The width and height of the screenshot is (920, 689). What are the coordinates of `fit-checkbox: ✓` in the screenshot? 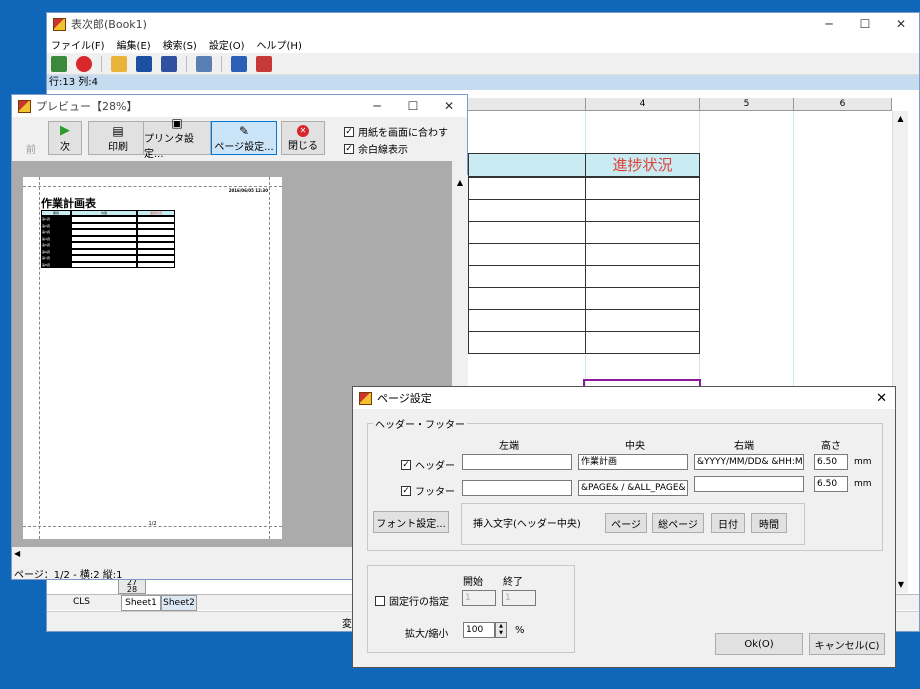 It's located at (349, 131).